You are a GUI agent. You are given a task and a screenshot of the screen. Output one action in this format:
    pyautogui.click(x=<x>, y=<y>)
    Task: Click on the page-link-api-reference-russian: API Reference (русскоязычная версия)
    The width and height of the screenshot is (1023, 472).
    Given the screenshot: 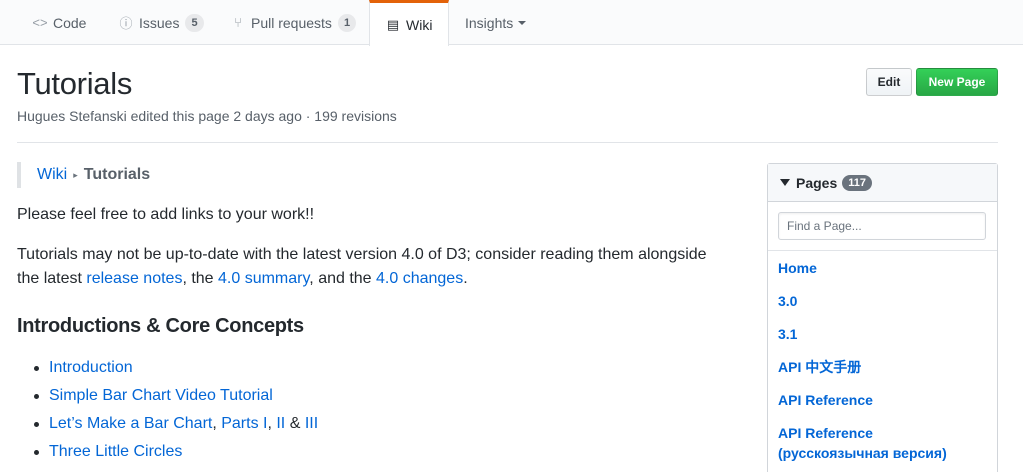 What is the action you would take?
    pyautogui.click(x=862, y=443)
    